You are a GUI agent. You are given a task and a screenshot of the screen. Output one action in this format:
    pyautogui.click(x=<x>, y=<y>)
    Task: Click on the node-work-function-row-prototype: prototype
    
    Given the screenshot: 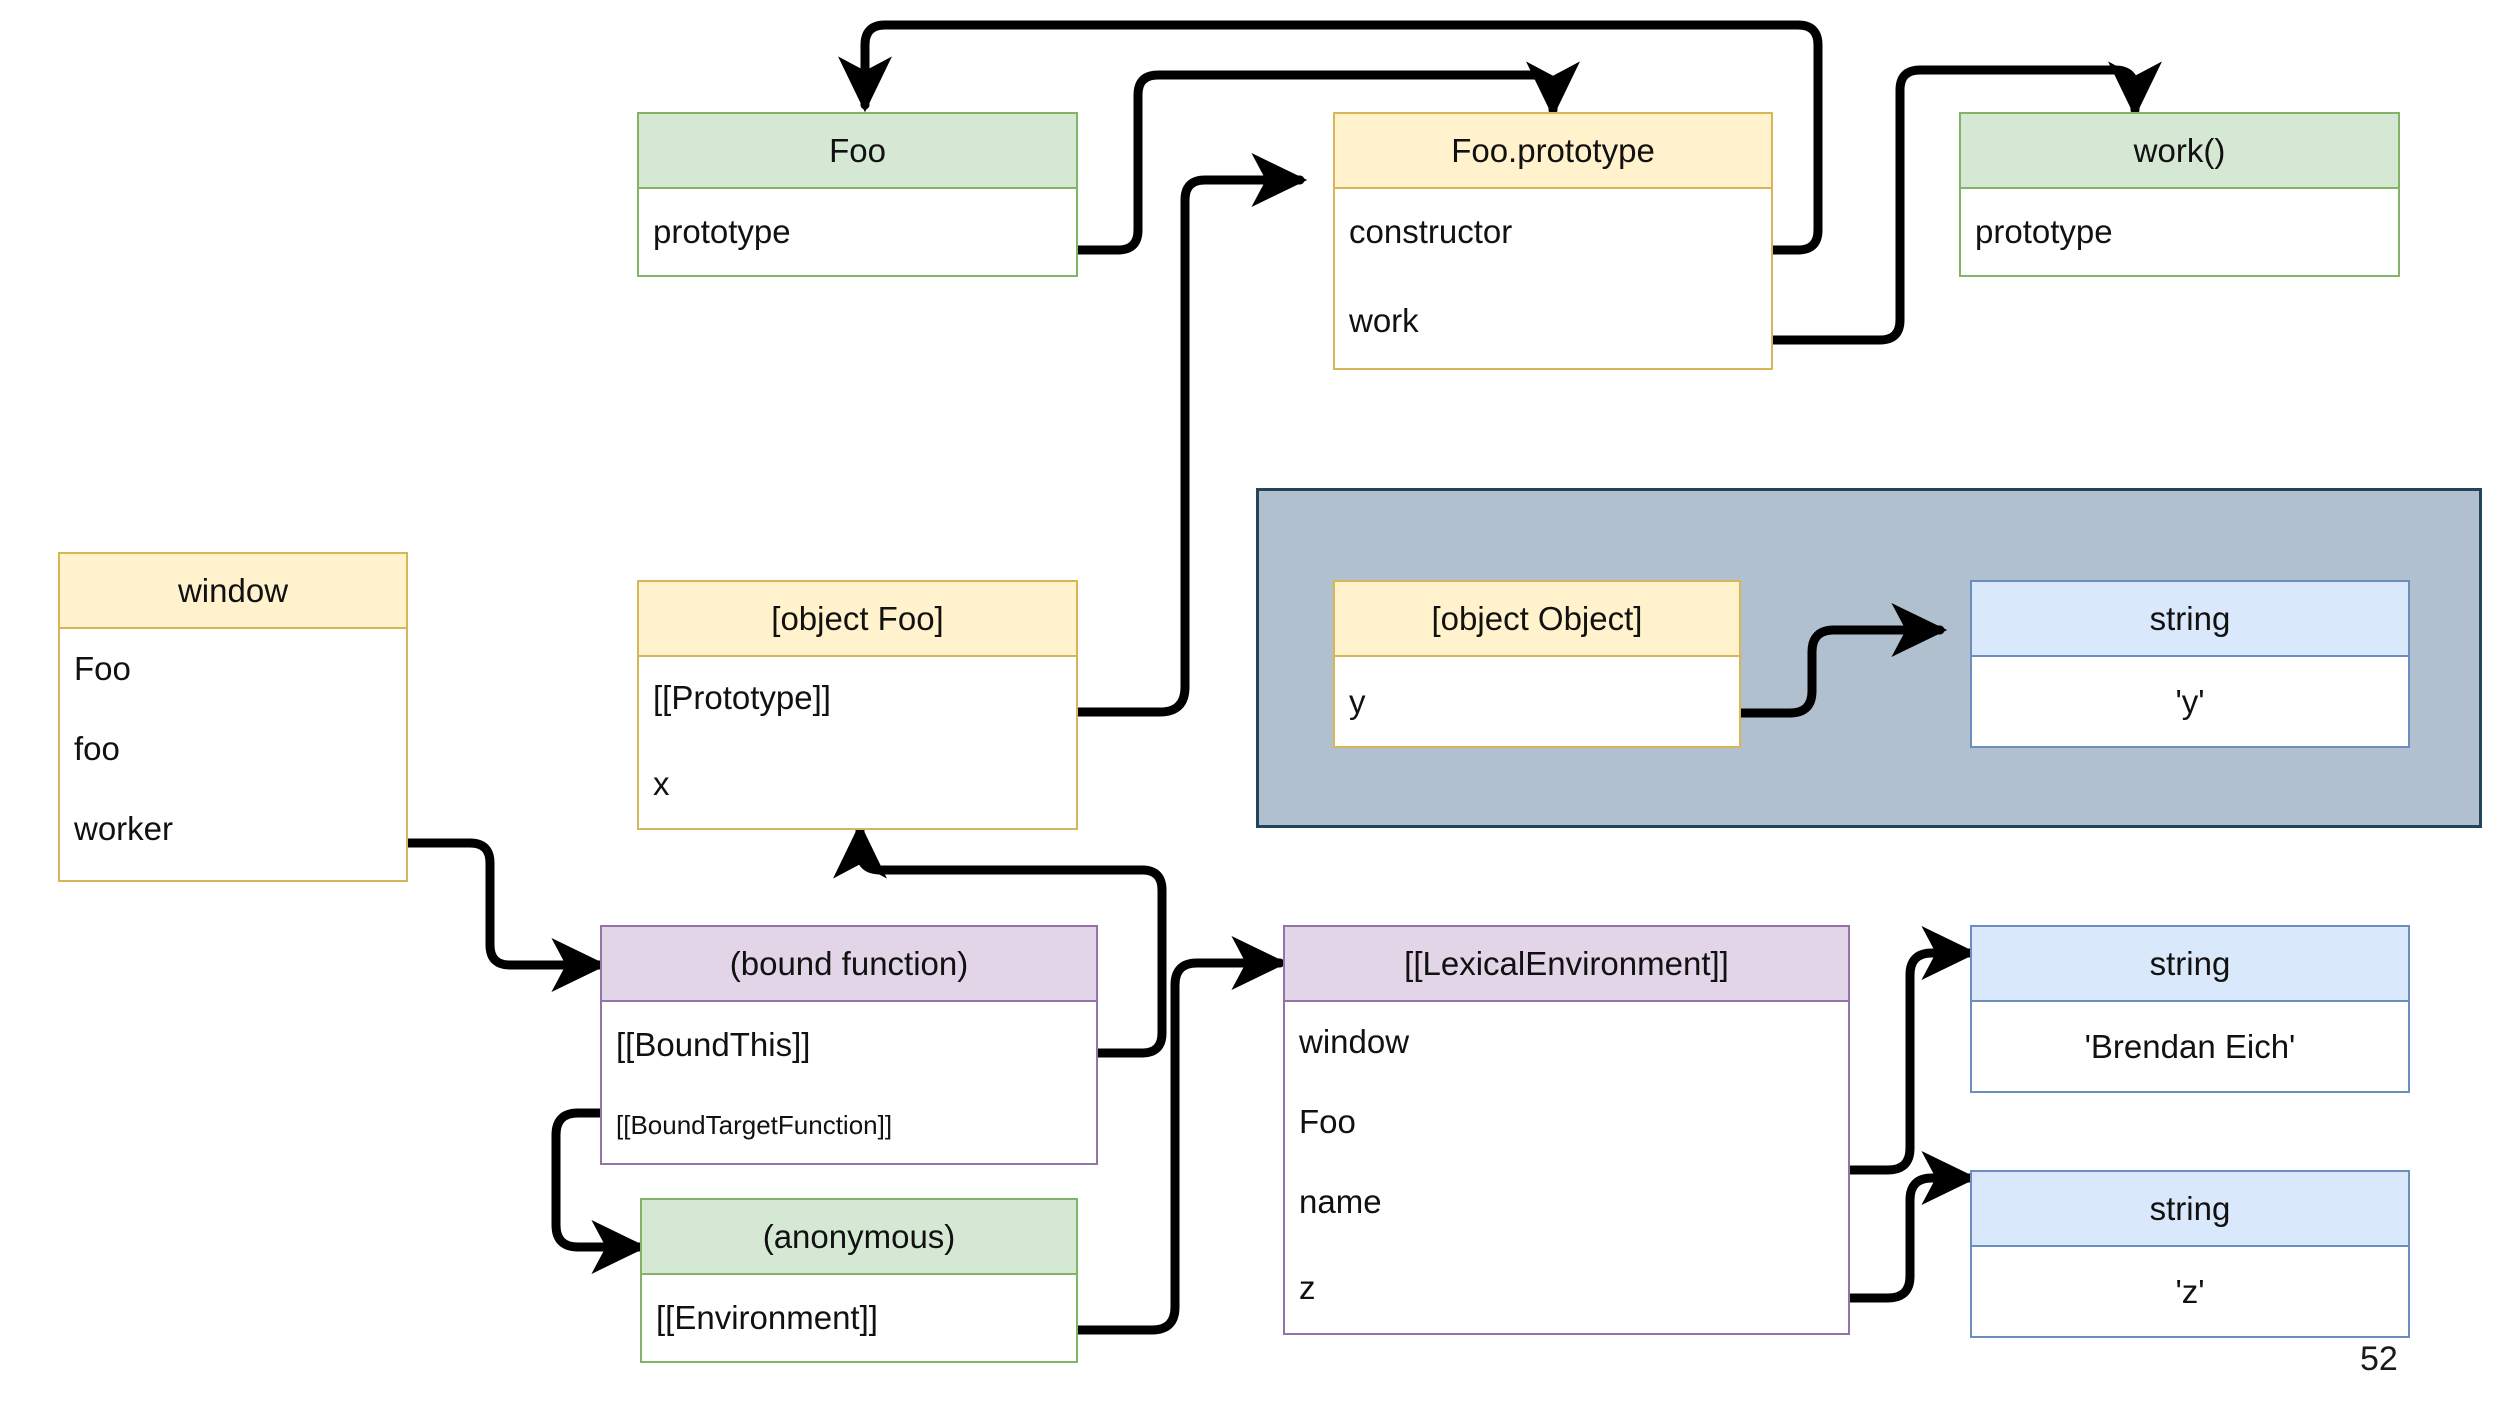 What is the action you would take?
    pyautogui.click(x=2179, y=232)
    